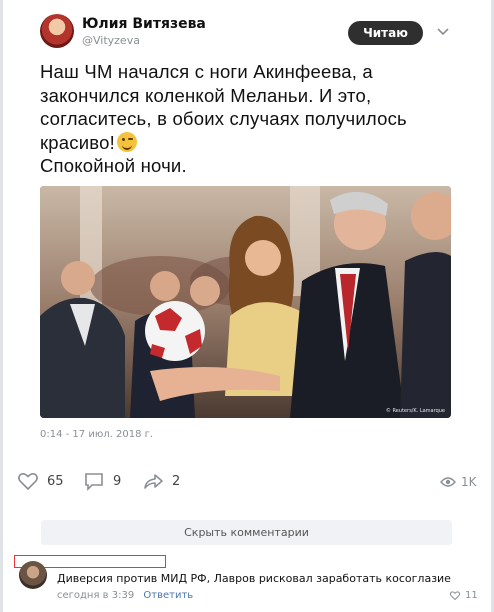 The width and height of the screenshot is (494, 612). I want to click on share-arrow-icon, so click(153, 481).